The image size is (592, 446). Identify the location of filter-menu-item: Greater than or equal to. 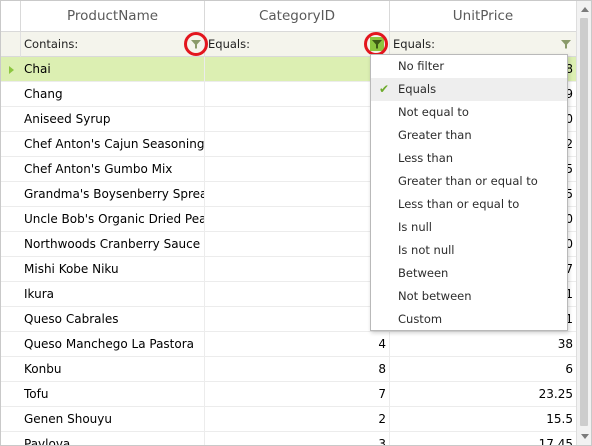
(469, 181).